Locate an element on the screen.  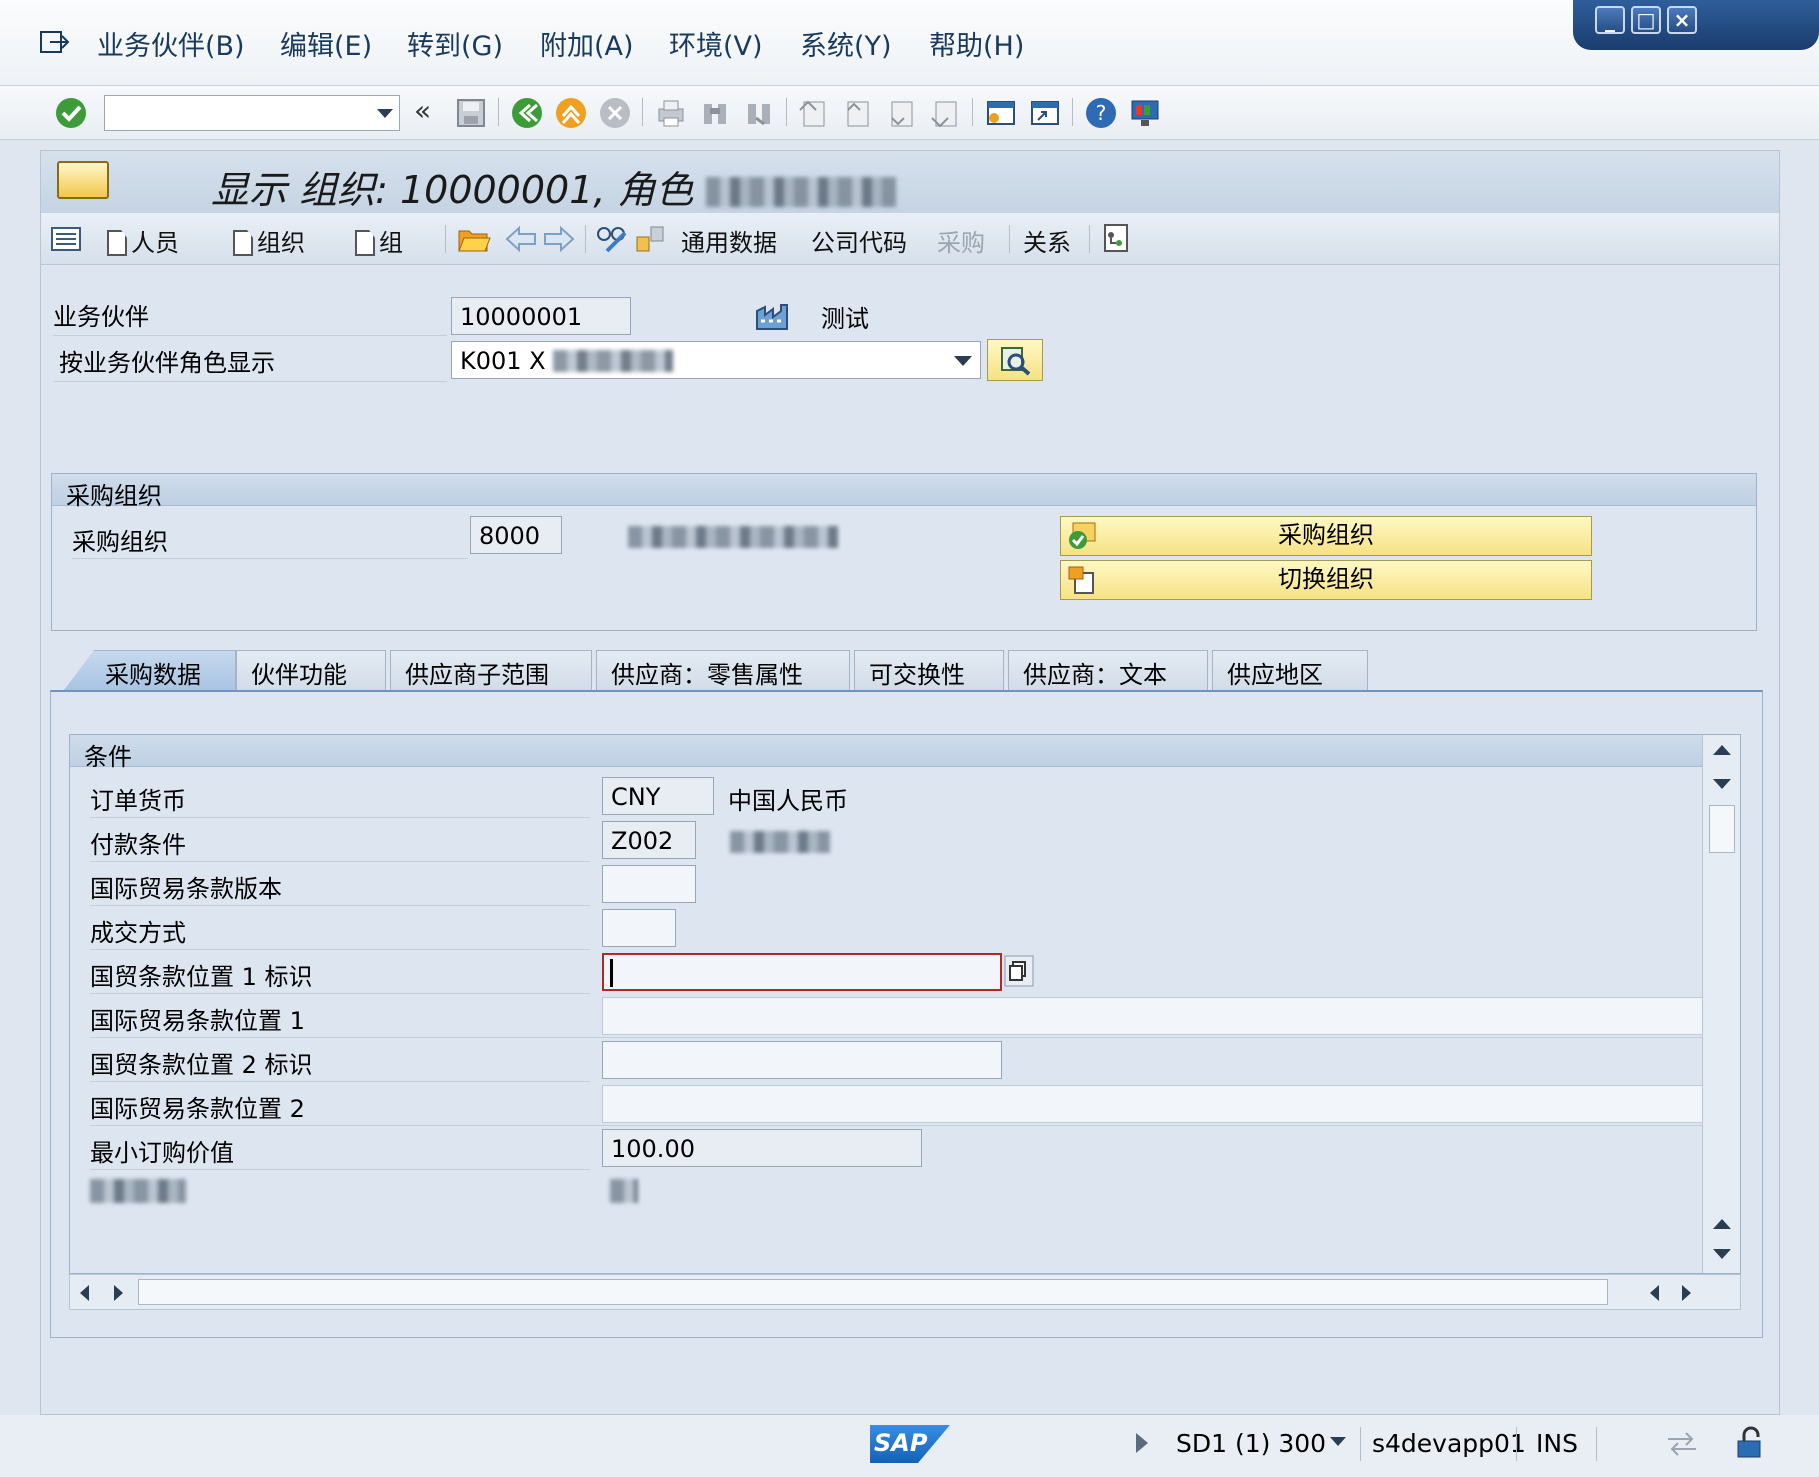
next-page-icon is located at coordinates (901, 113).